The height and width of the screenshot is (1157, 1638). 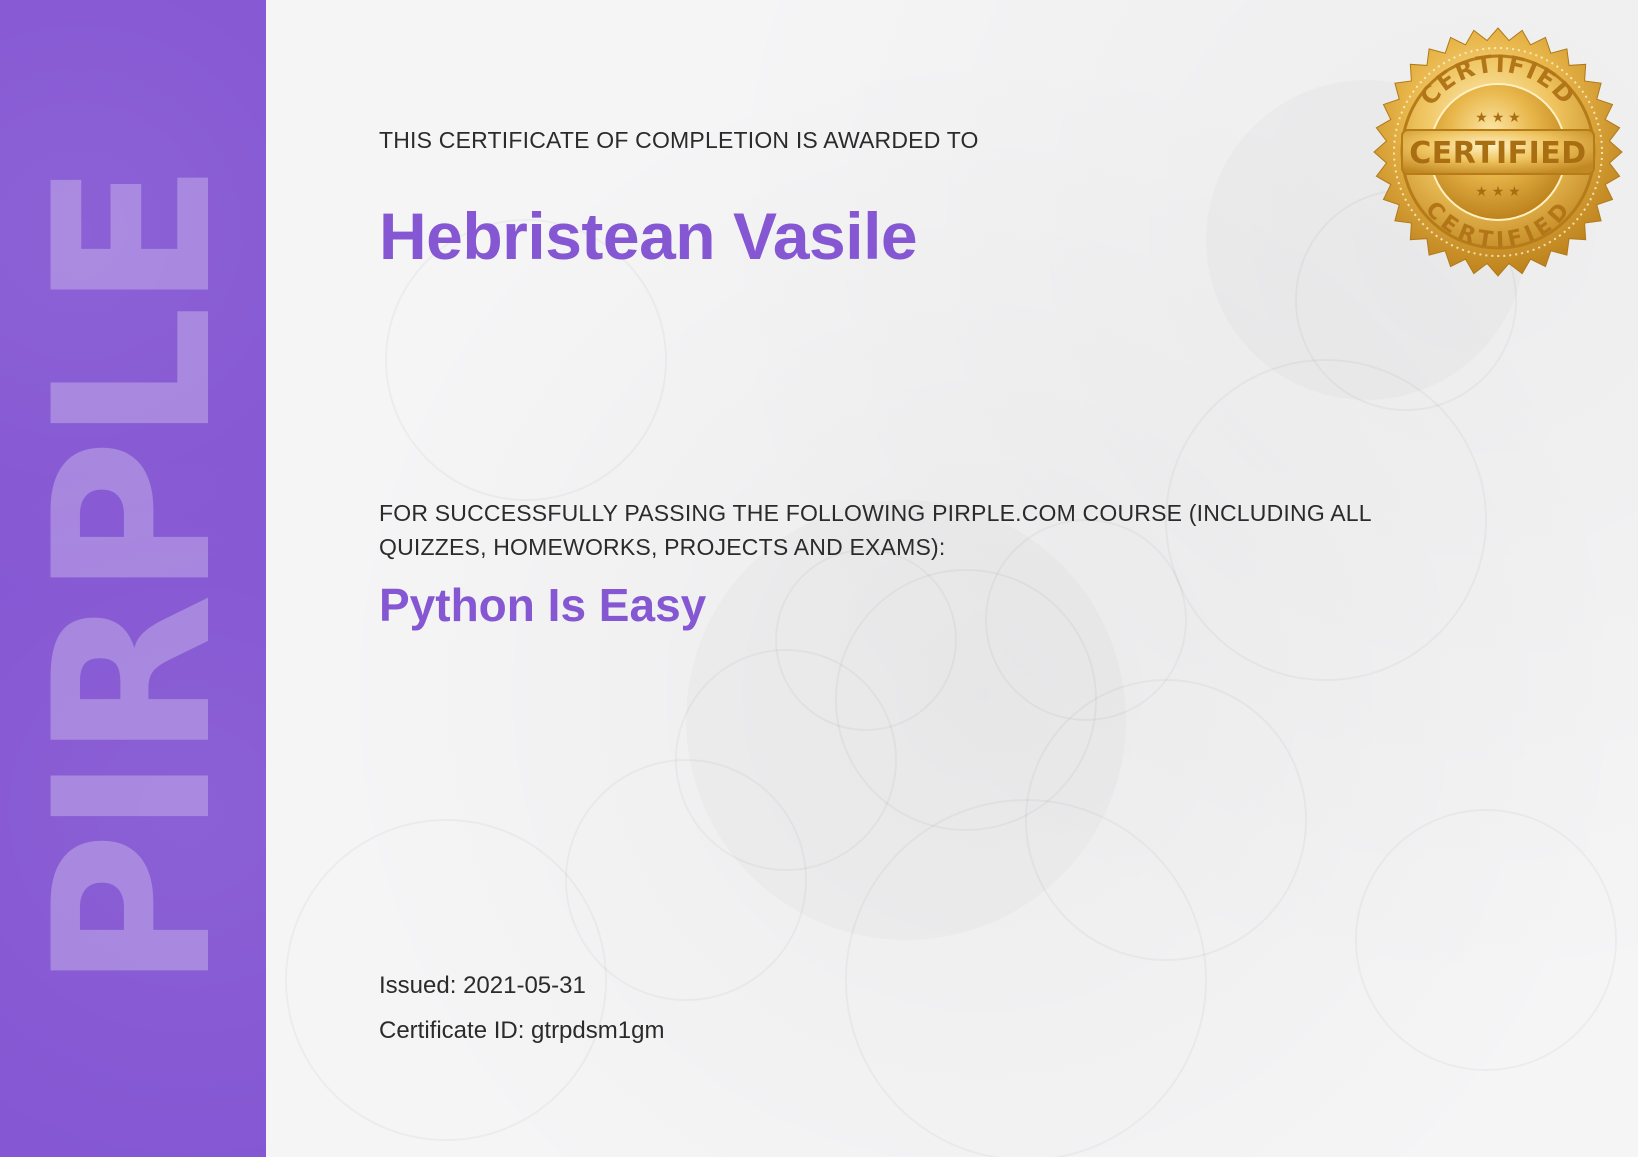 I want to click on issued-row: Issued: 2021-05-31, so click(x=482, y=986).